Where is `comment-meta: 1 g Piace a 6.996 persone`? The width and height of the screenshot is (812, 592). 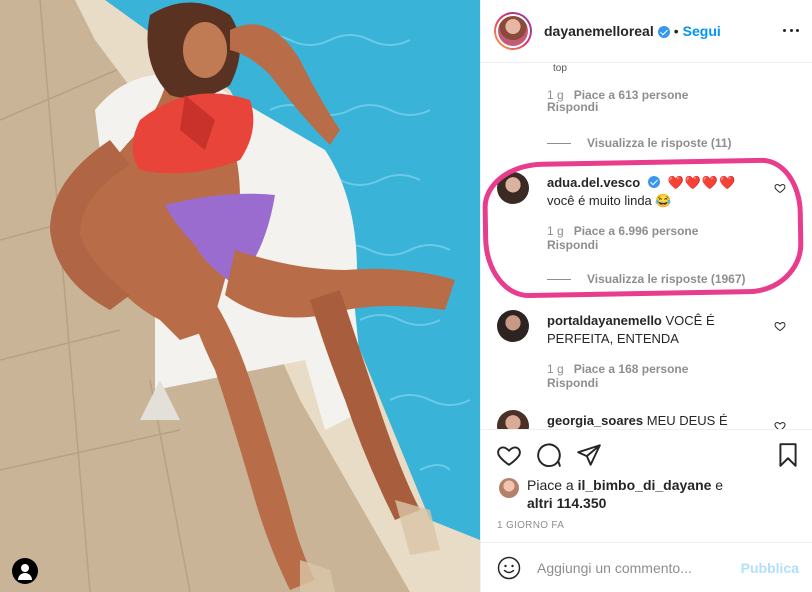
comment-meta: 1 g Piace a 6.996 persone is located at coordinates (622, 231).